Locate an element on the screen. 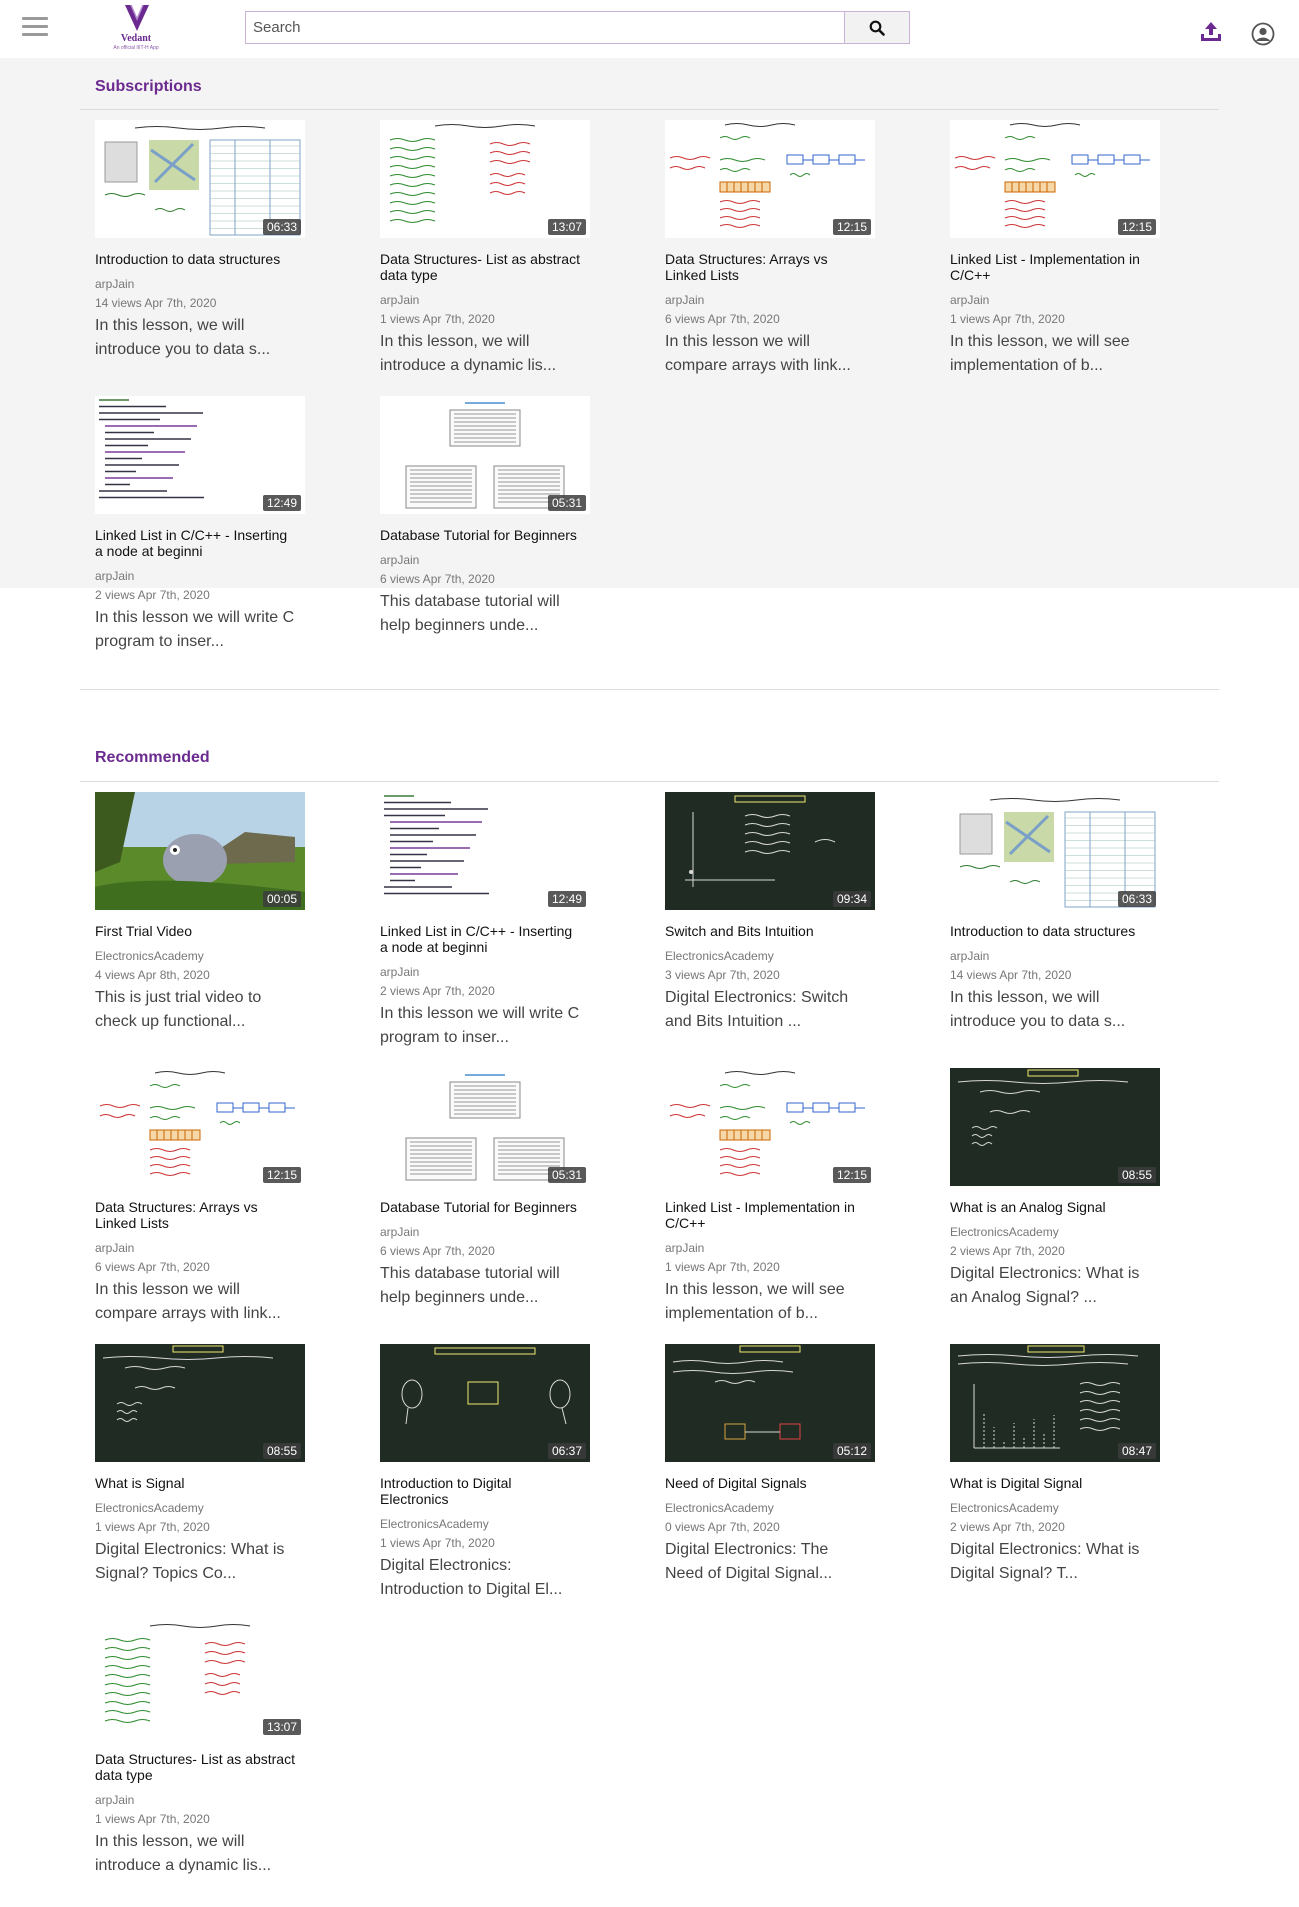 The height and width of the screenshot is (1907, 1299). logo-tagline: An official IIIT-H App is located at coordinates (136, 48).